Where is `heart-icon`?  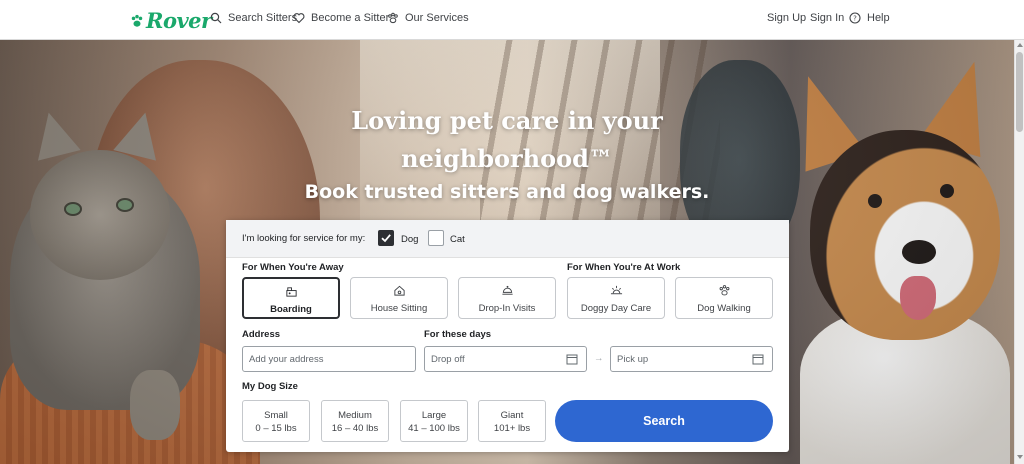
heart-icon is located at coordinates (299, 18).